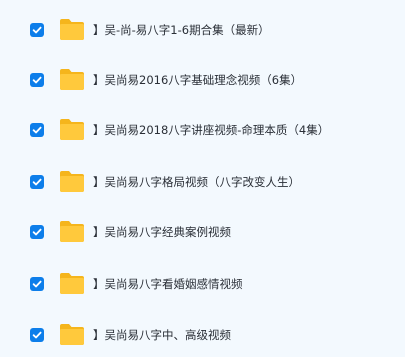 The width and height of the screenshot is (405, 357). What do you see at coordinates (181, 30) in the screenshot?
I see `file-name: 】吴-尚-易八字1-6期合集（最新）` at bounding box center [181, 30].